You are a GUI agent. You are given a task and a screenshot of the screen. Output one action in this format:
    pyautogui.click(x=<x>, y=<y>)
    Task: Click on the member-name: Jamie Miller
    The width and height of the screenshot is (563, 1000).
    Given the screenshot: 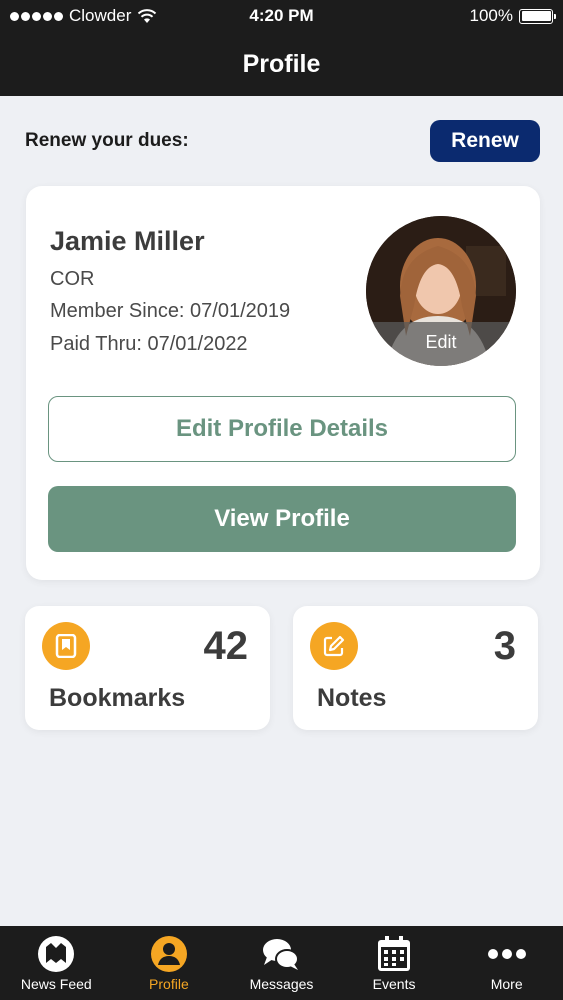 What is the action you would take?
    pyautogui.click(x=127, y=241)
    